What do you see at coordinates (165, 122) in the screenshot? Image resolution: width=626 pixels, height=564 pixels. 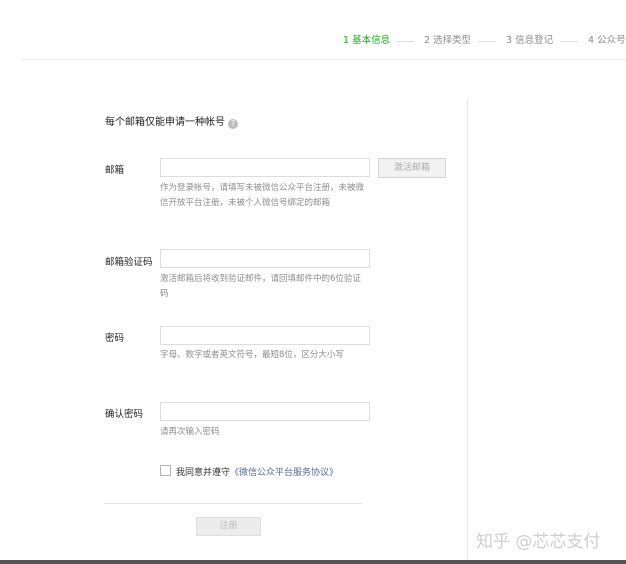 I see `form-title-text: 每个邮箱仅能申请一种帐号` at bounding box center [165, 122].